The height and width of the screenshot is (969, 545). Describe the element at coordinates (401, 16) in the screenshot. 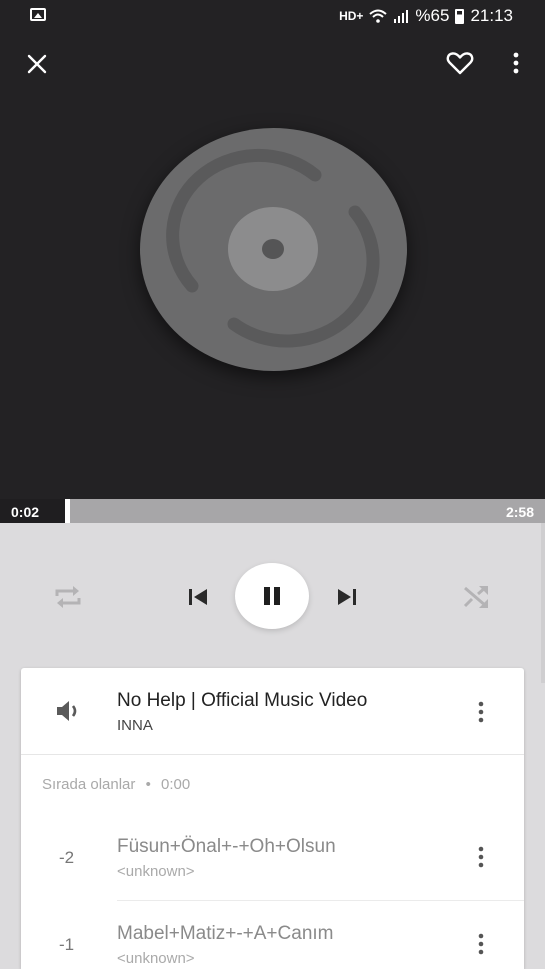

I see `signal-icon` at that location.